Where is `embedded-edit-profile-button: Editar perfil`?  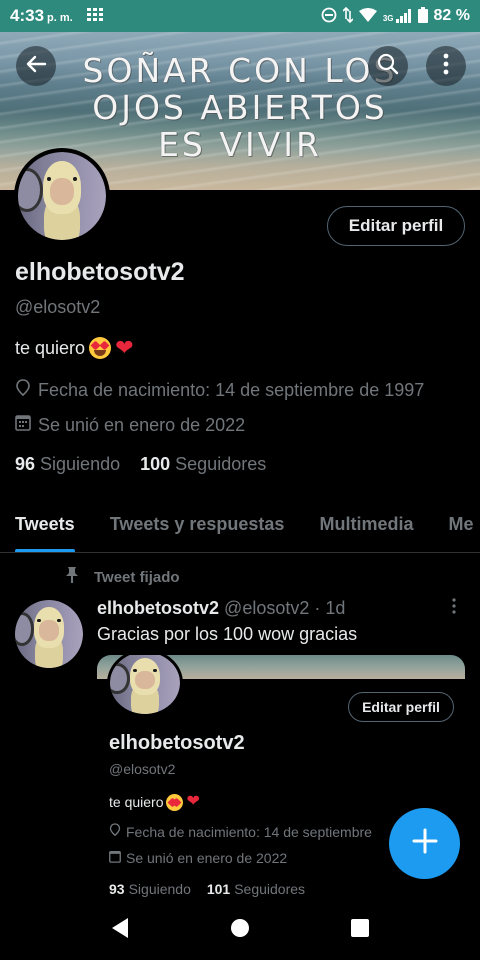
embedded-edit-profile-button: Editar perfil is located at coordinates (401, 707).